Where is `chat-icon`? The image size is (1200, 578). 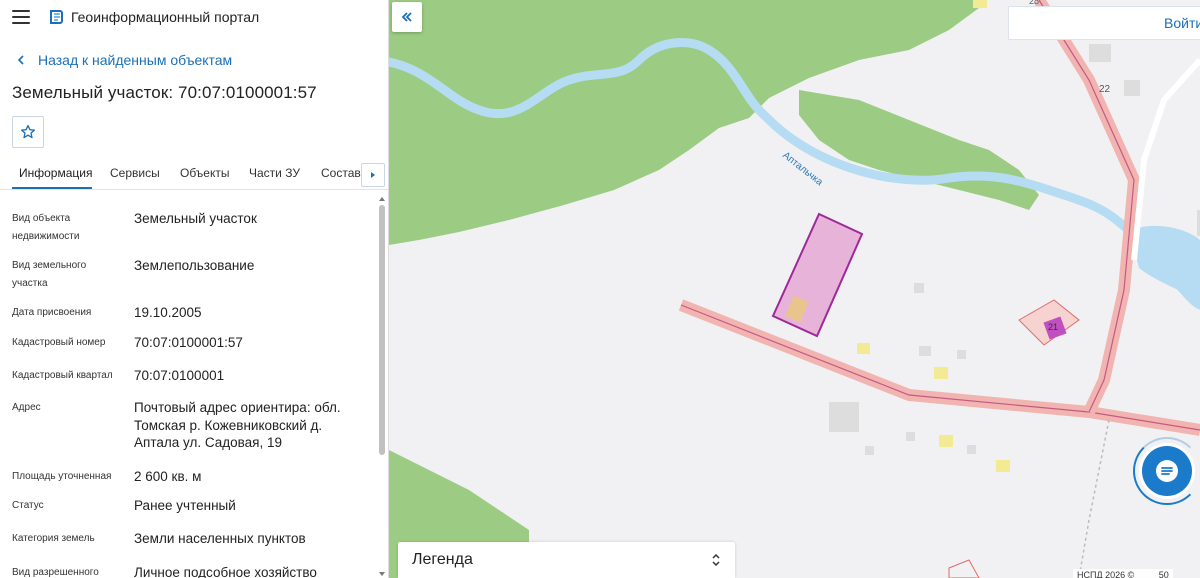
chat-icon is located at coordinates (1167, 471).